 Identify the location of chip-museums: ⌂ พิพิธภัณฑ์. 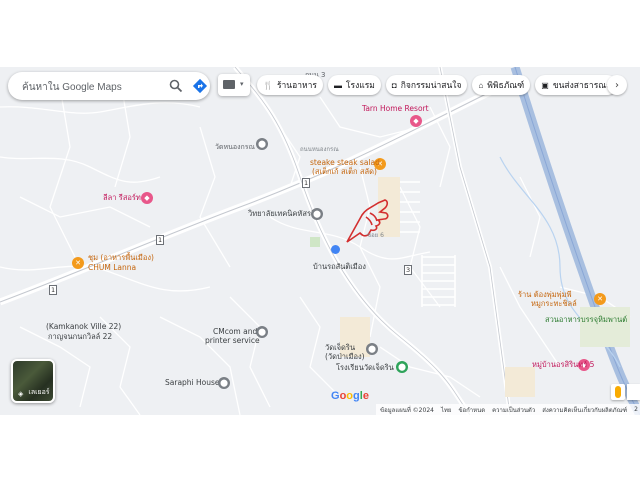
(501, 85).